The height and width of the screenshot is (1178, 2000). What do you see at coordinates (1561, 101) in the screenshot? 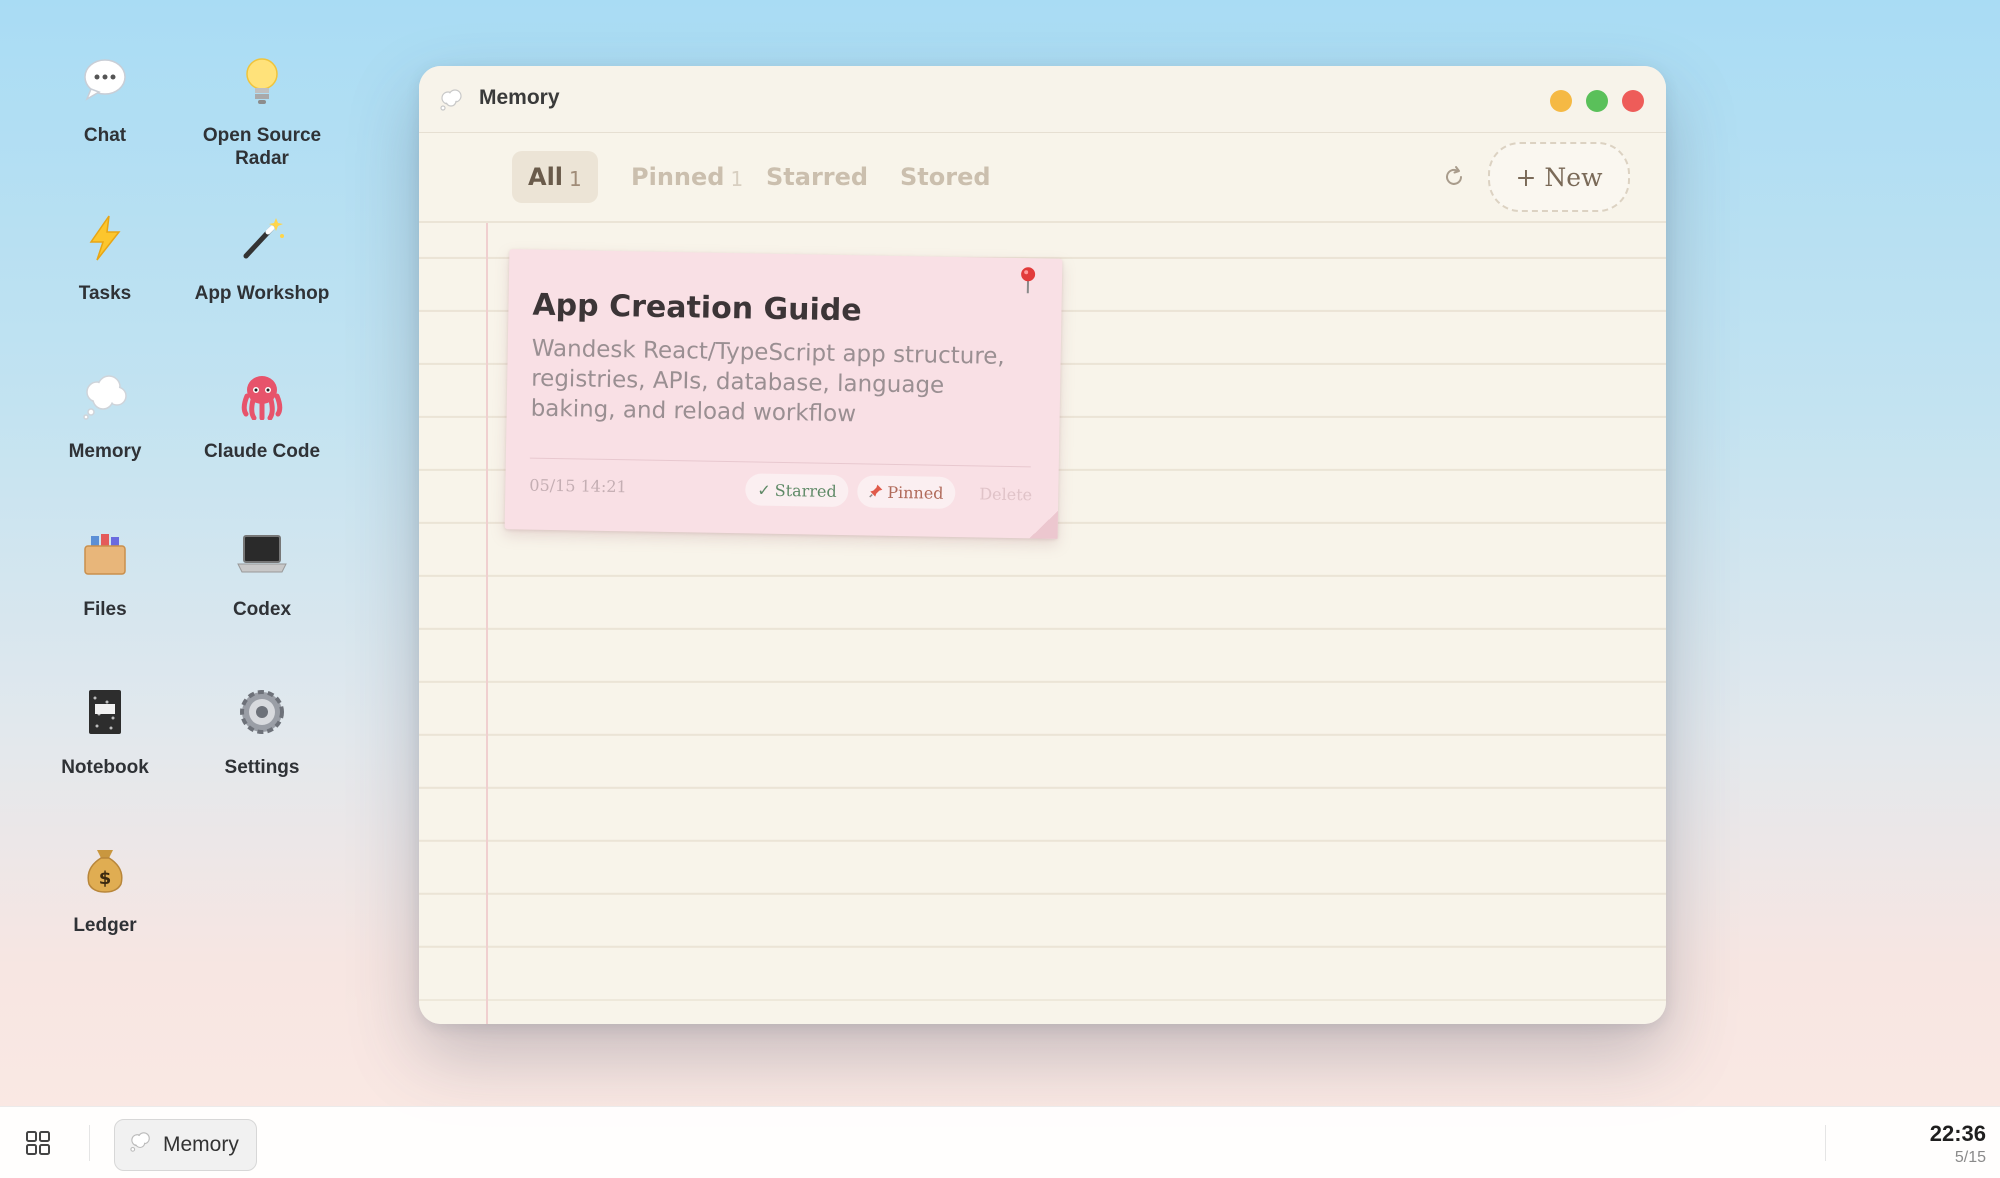
I see `minimize-button` at bounding box center [1561, 101].